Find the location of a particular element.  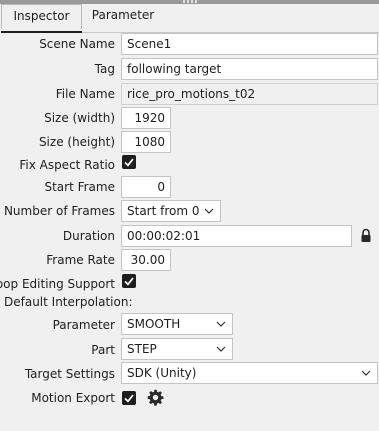

target-settings-value: SDK (Unity) is located at coordinates (162, 373).